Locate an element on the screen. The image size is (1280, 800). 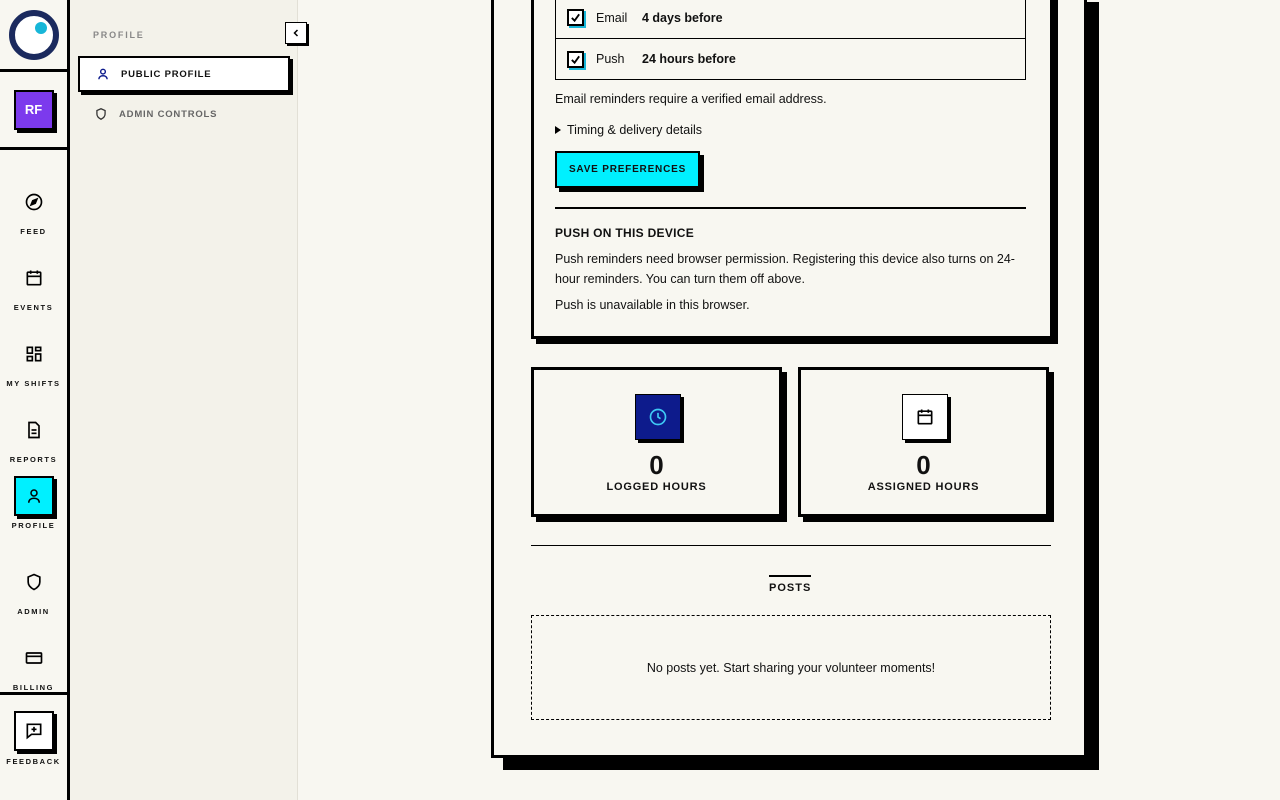
rail-label: FEED is located at coordinates (33, 231).